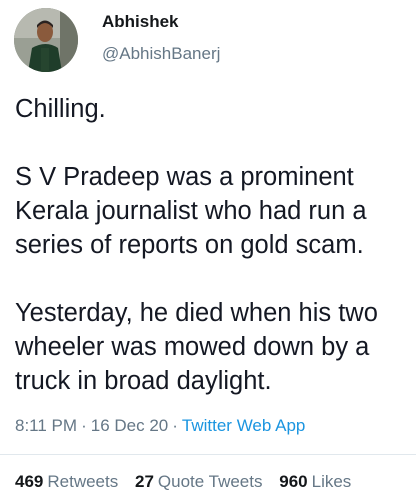 This screenshot has height=500, width=416. What do you see at coordinates (46, 425) in the screenshot?
I see `tweet-time: 8:11 PM` at bounding box center [46, 425].